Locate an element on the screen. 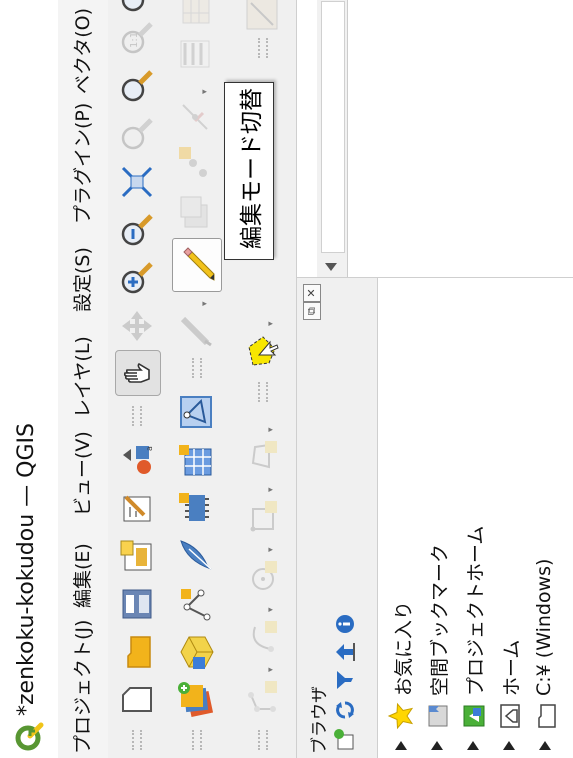  refresh-icon is located at coordinates (345, 710).